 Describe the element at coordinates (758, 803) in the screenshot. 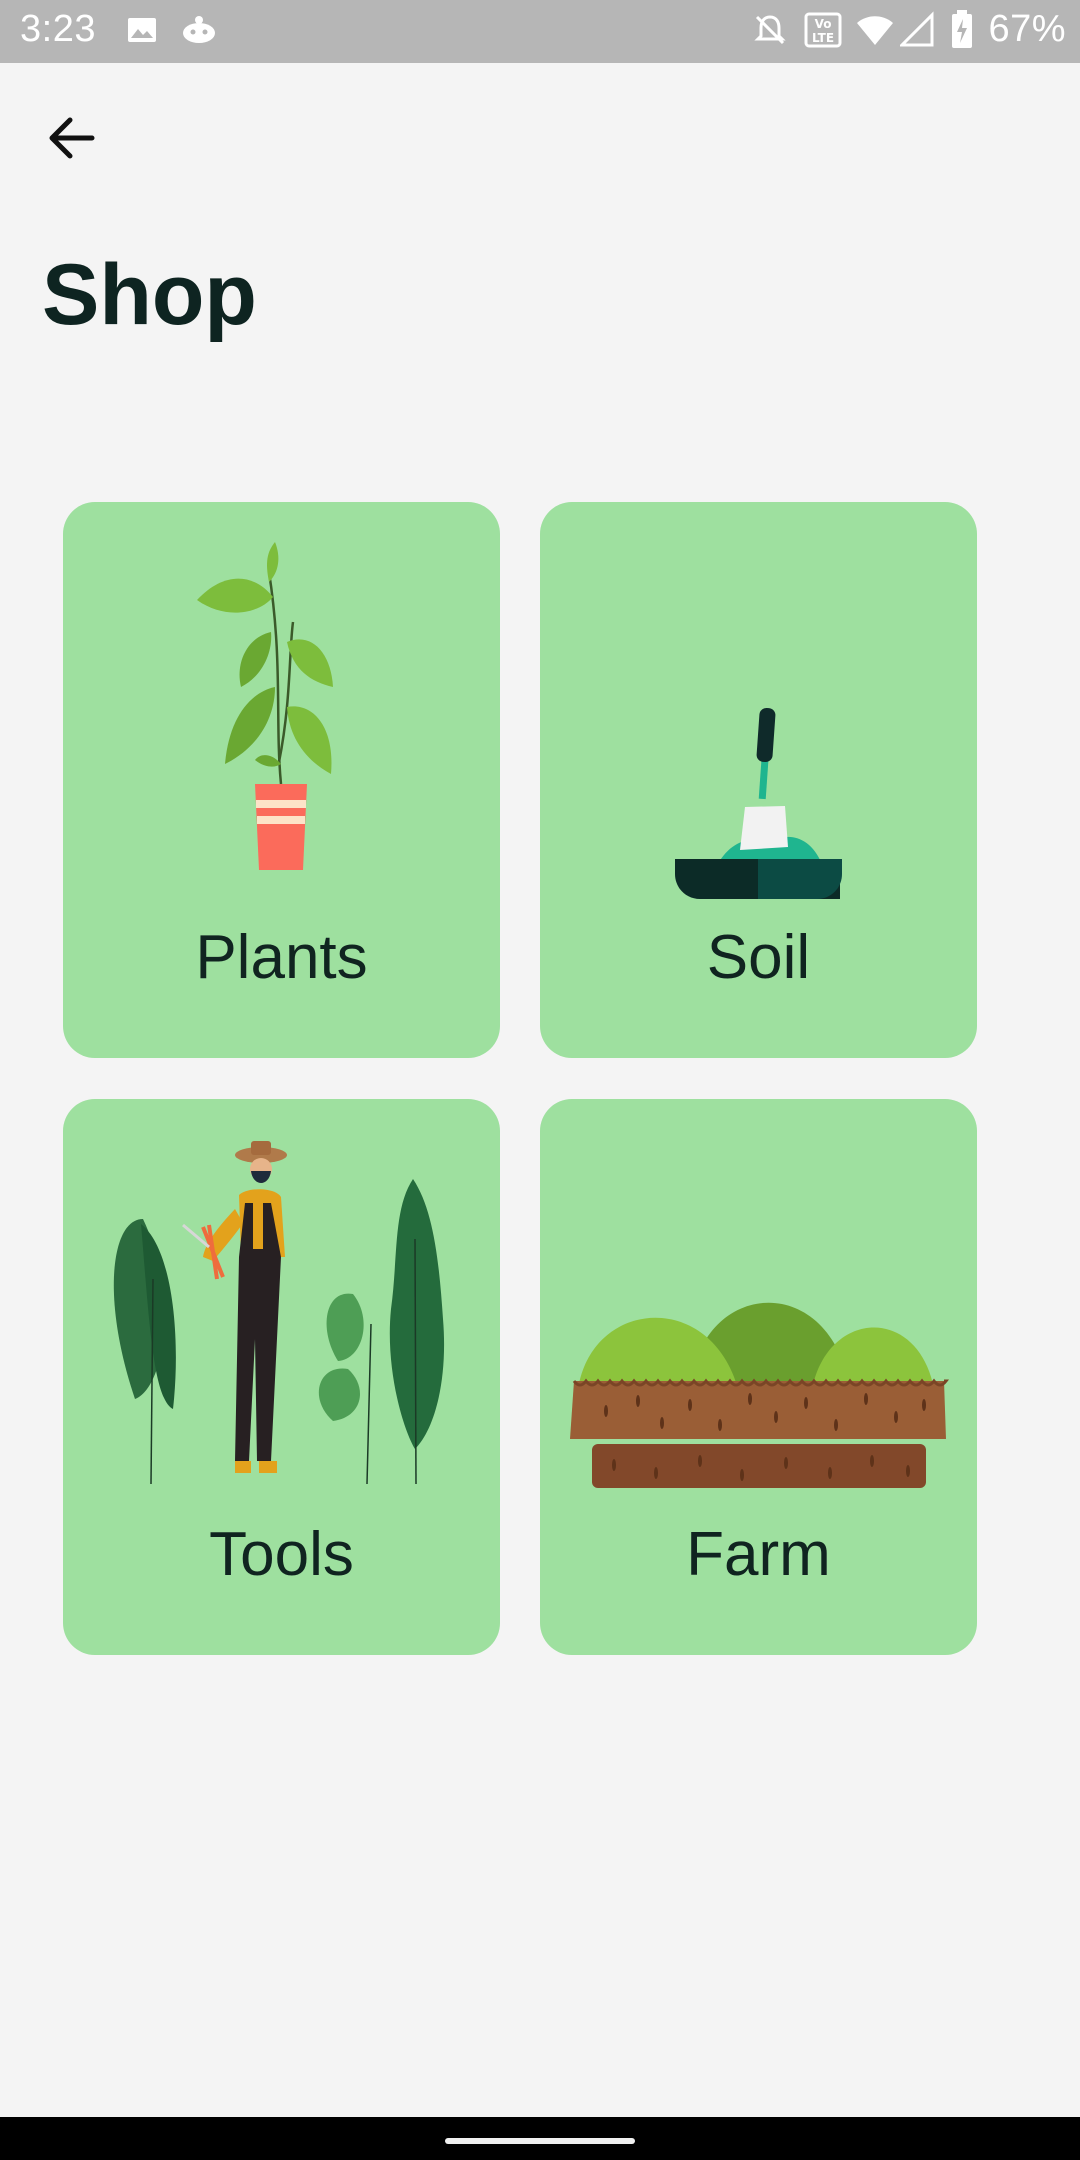

I see `shovel-soil-illustration` at that location.